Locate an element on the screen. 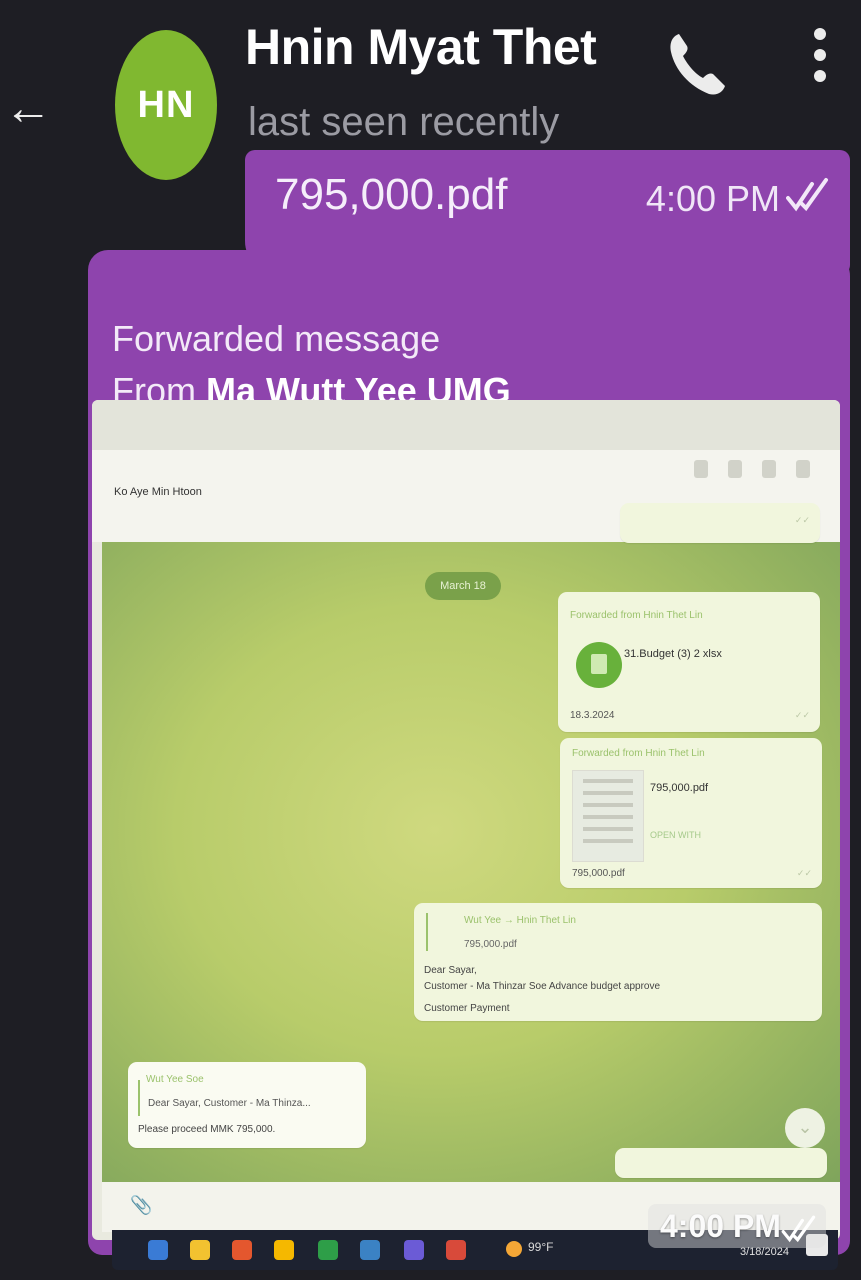  photo-file-name: 795,000.pdf is located at coordinates (679, 788).